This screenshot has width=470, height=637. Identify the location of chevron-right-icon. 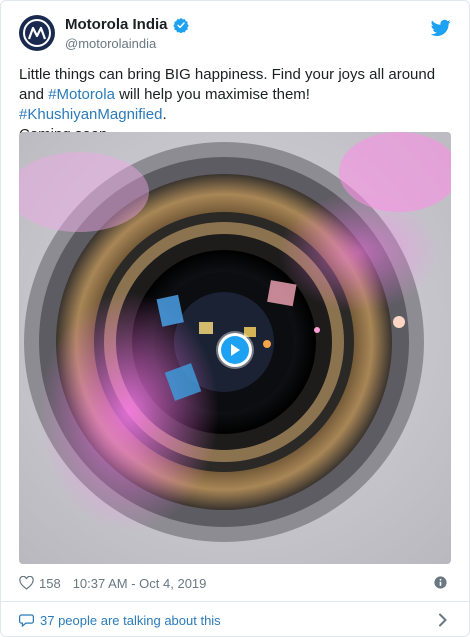
(443, 620).